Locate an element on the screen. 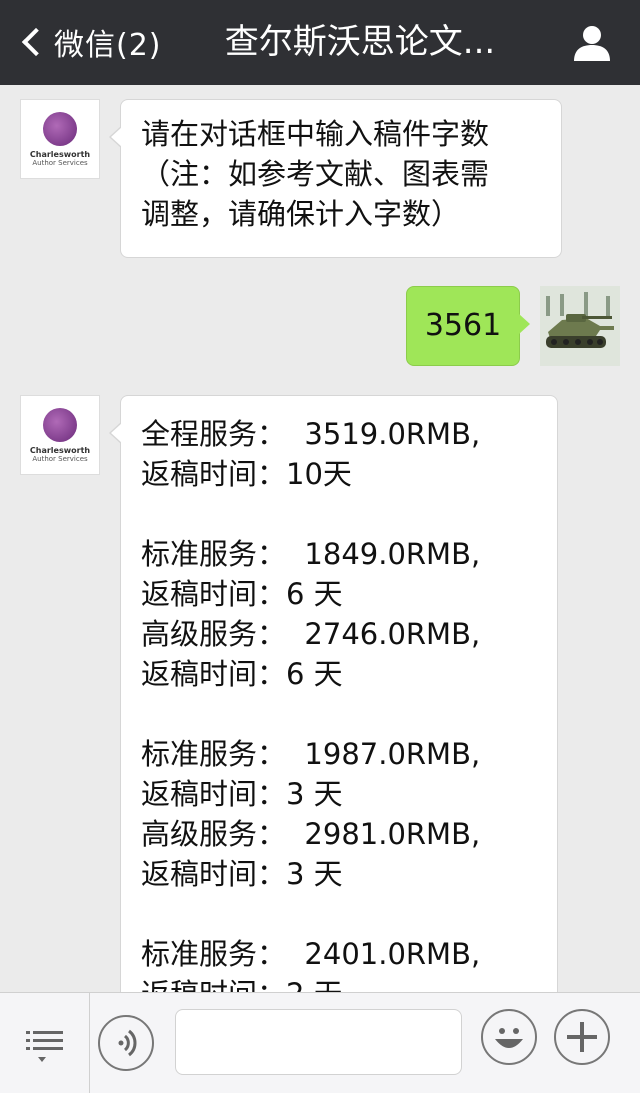  emoji-button is located at coordinates (509, 1037).